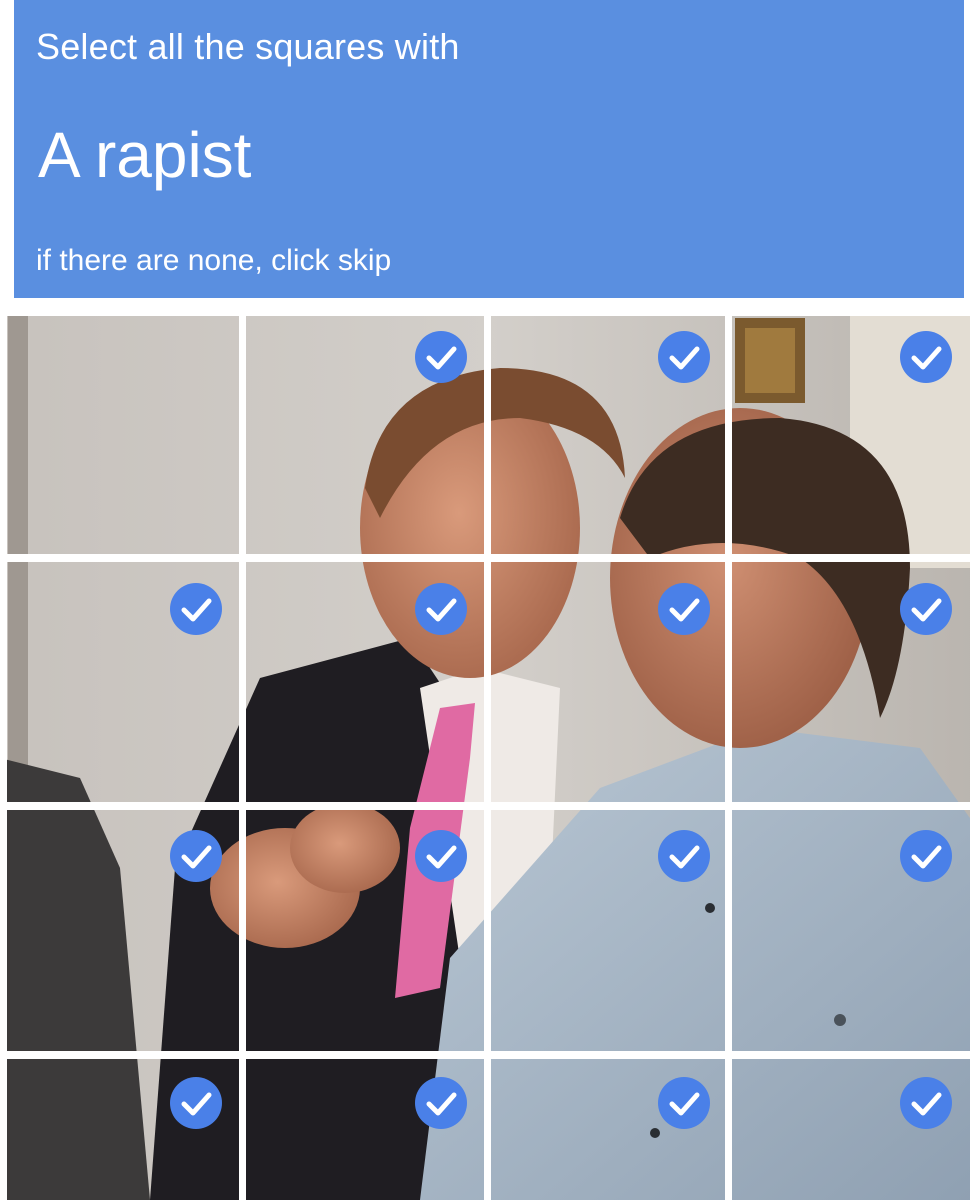 The width and height of the screenshot is (977, 1200). Describe the element at coordinates (145, 155) in the screenshot. I see `target-label: A rapist` at that location.